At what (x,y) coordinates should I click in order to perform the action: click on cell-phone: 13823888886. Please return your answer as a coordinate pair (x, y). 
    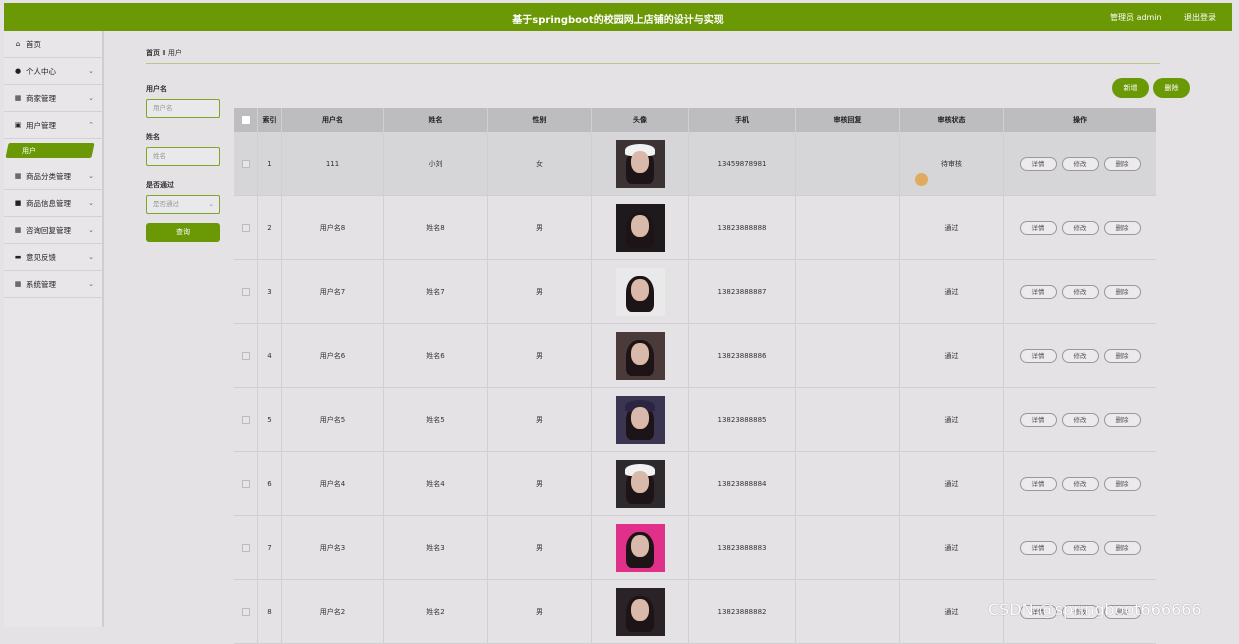
    Looking at the image, I should click on (742, 355).